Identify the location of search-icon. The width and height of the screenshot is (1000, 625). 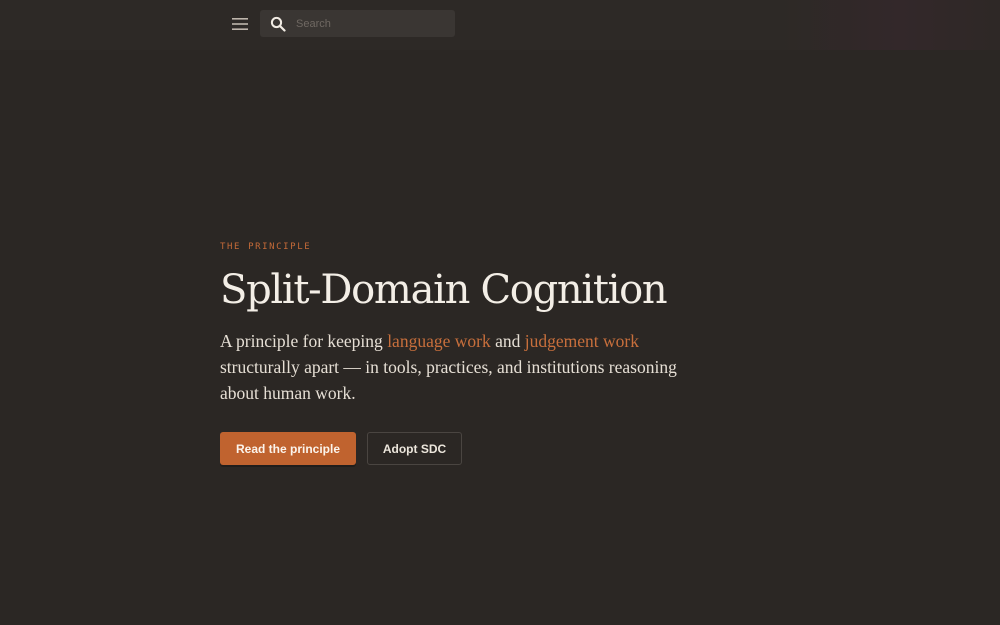
(278, 24).